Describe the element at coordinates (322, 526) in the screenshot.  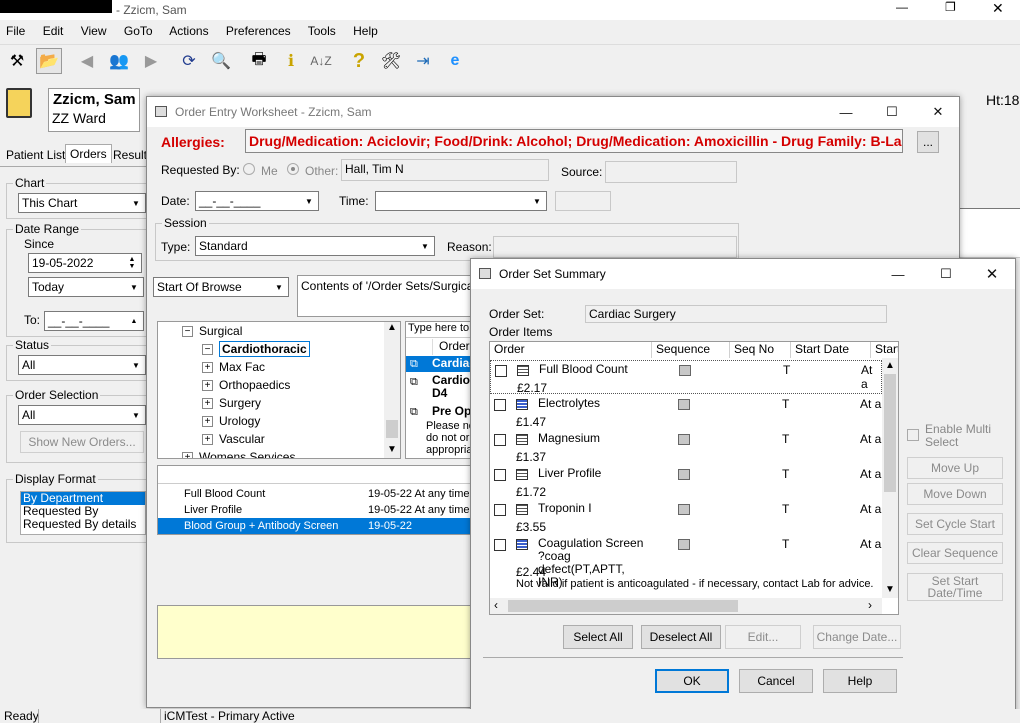
I see `selected-order-row: Blood Group + Antibody Screen 19-05-22` at that location.